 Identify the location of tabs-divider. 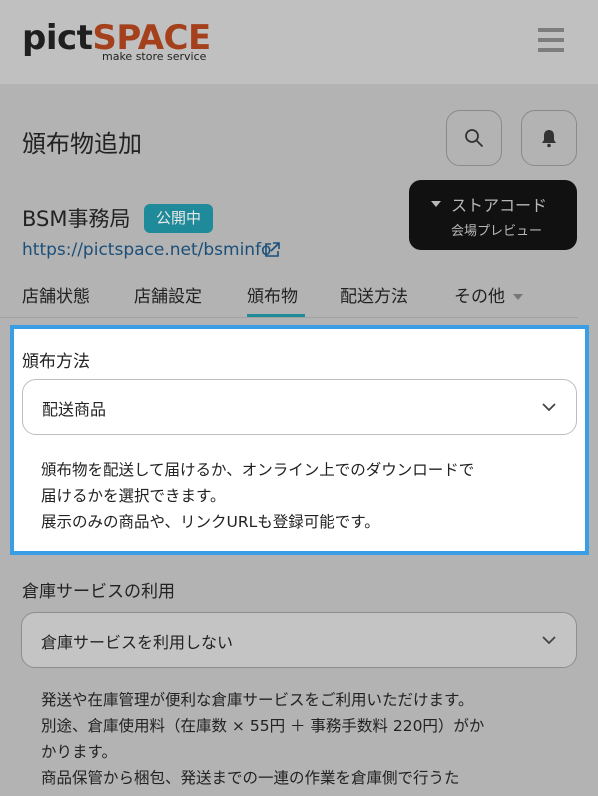
(289, 317).